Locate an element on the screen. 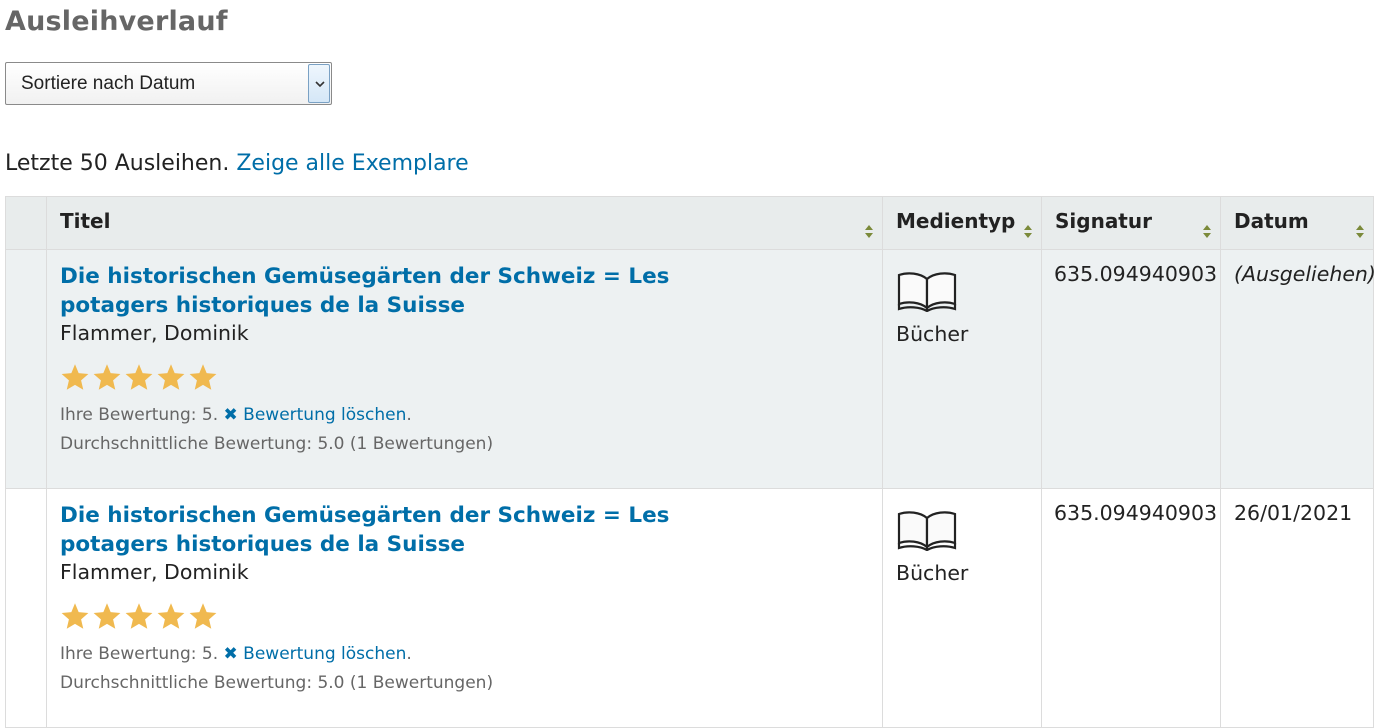 The height and width of the screenshot is (728, 1383). media-type-column-header: Medientyp is located at coordinates (962, 223).